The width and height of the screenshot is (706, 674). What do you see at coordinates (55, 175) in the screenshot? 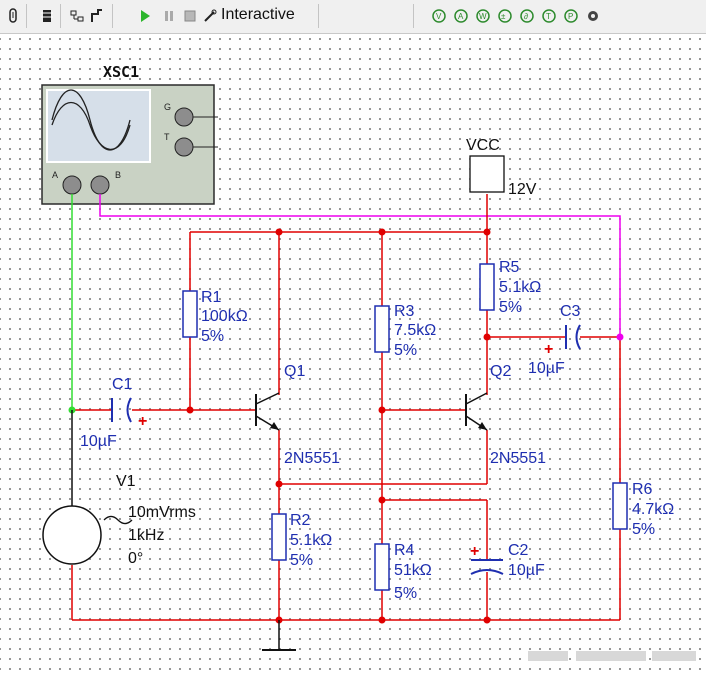
I see `terminal-a-label: A` at bounding box center [55, 175].